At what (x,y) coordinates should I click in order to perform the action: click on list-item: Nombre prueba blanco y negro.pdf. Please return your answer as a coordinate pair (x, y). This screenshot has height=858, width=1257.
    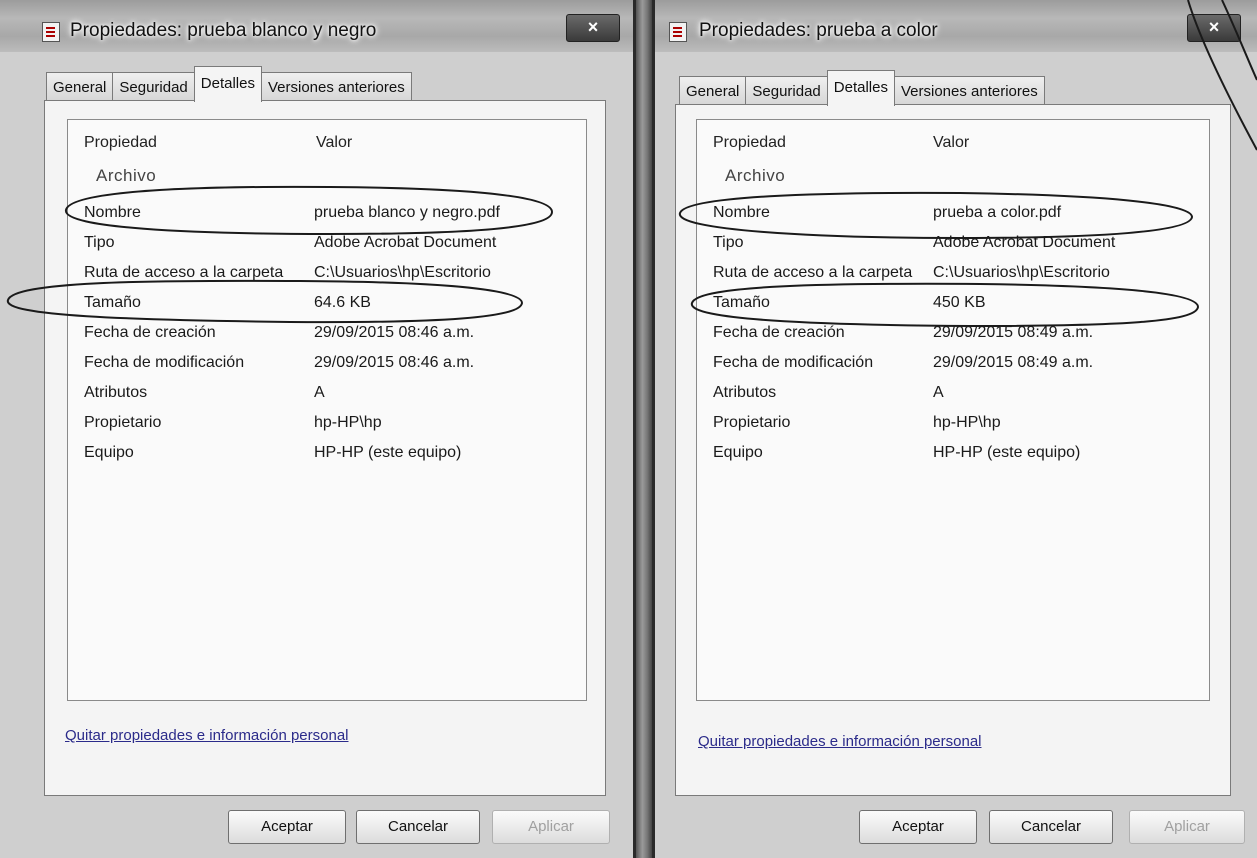
    Looking at the image, I should click on (327, 218).